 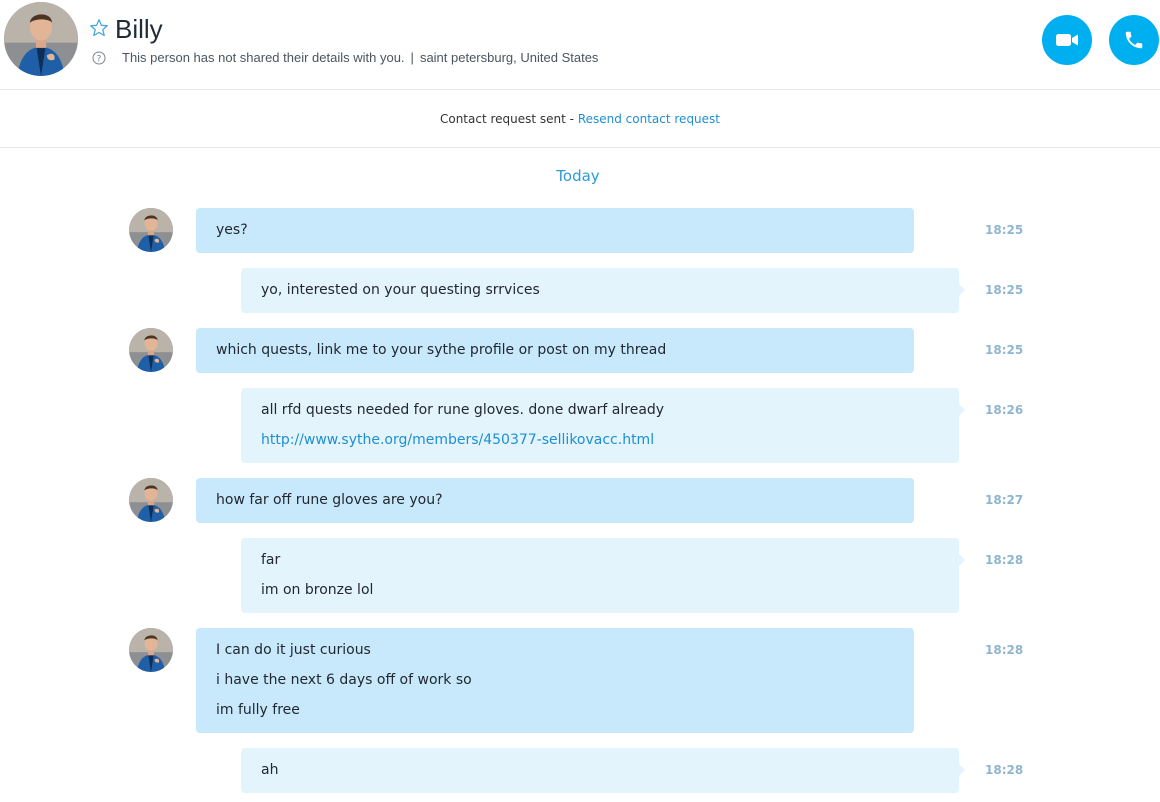 I want to click on message-timestamp: 18:26, so click(x=1004, y=410).